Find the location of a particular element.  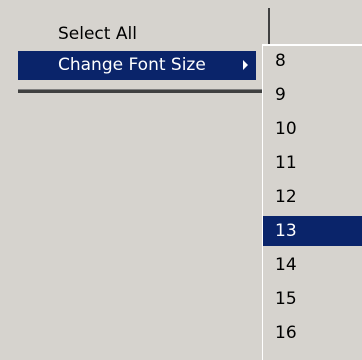

font-size-option-label: 13 is located at coordinates (286, 231).